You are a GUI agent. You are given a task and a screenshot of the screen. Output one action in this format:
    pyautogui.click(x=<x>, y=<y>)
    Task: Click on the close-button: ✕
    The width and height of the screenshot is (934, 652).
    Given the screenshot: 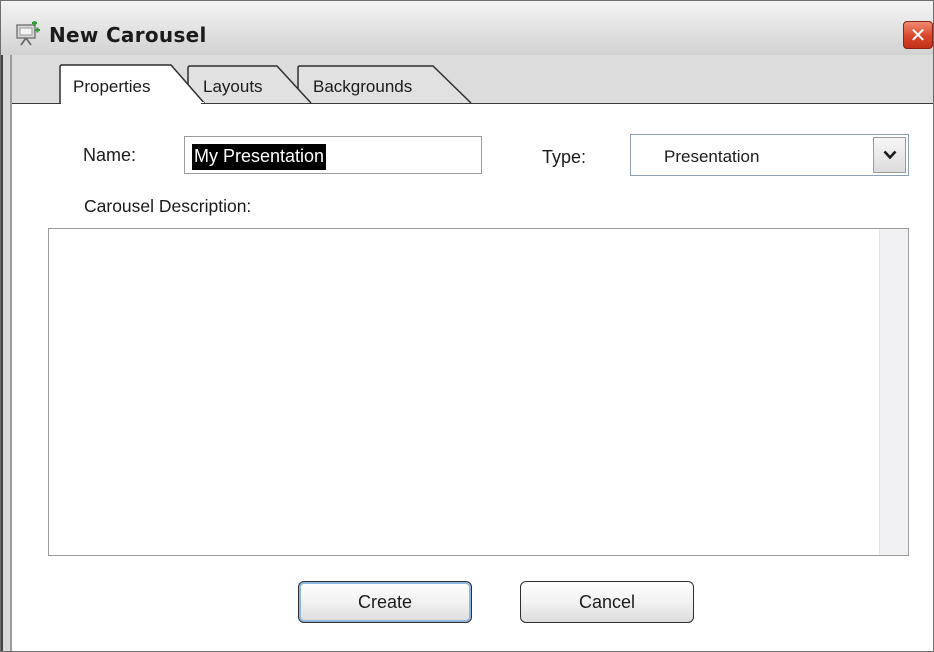 What is the action you would take?
    pyautogui.click(x=918, y=35)
    